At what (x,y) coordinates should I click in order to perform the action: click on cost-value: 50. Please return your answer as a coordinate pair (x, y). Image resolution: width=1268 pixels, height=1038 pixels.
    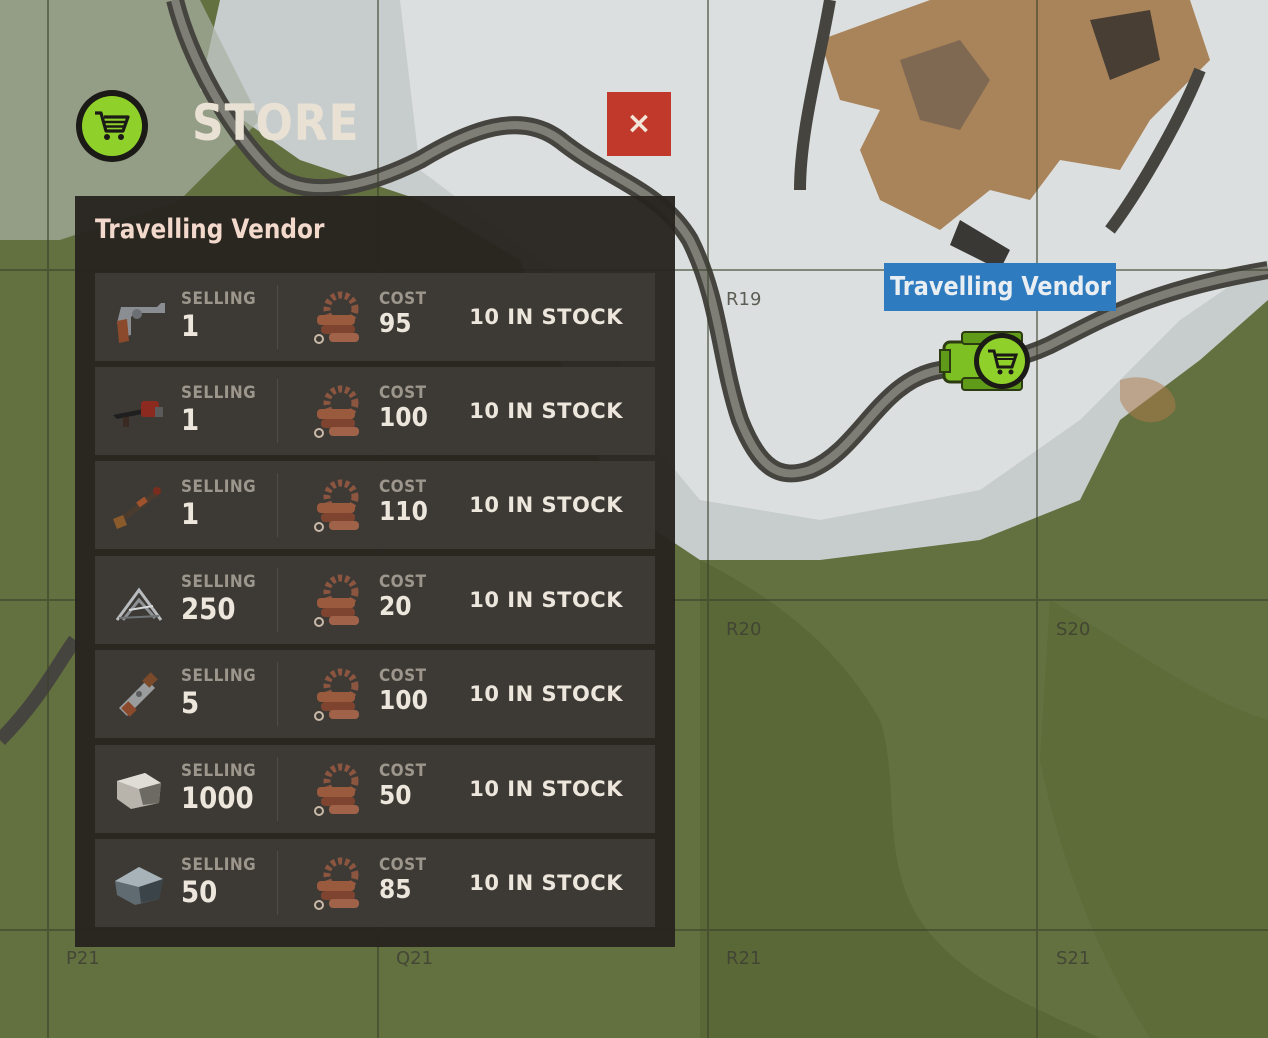
    Looking at the image, I should click on (395, 796).